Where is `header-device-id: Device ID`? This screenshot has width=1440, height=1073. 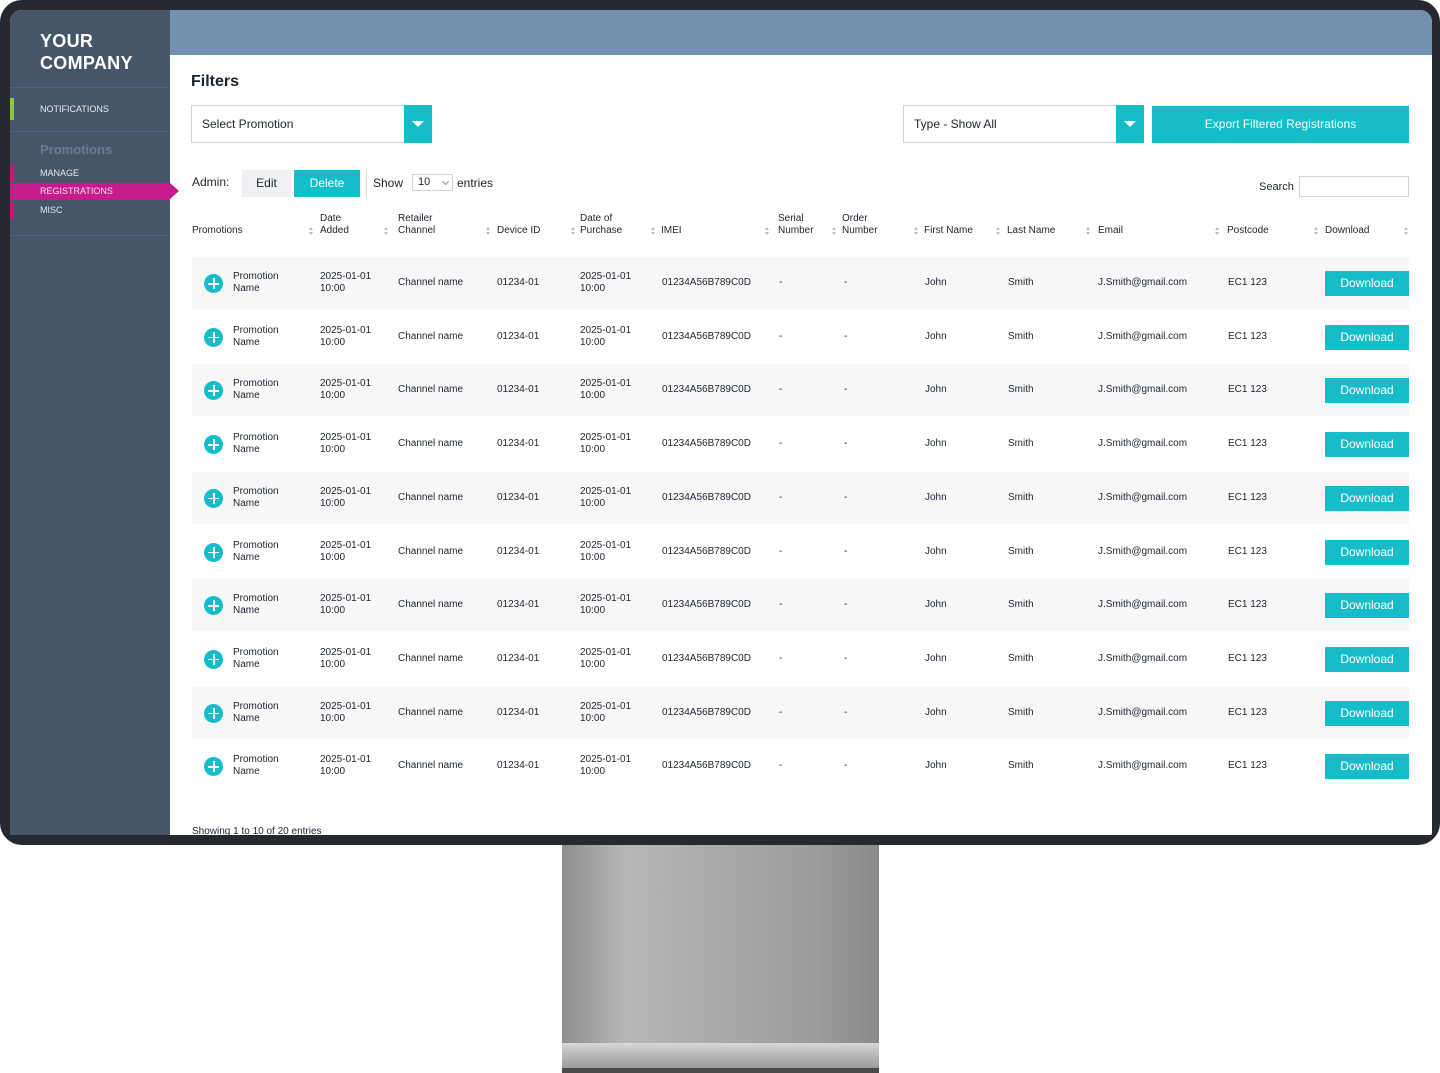 header-device-id: Device ID is located at coordinates (518, 231).